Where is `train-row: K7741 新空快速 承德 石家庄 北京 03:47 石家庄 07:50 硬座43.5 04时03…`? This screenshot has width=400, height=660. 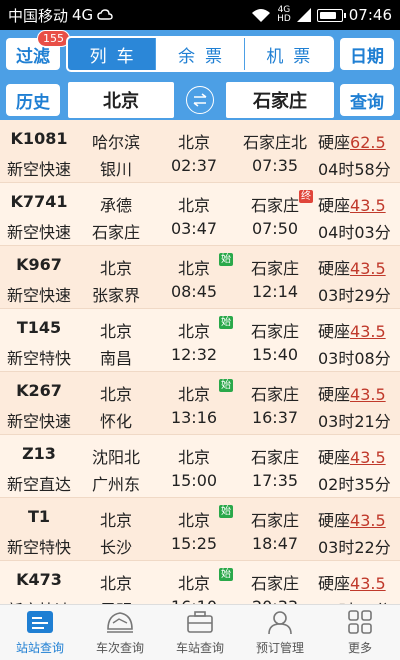 train-row: K7741 新空快速 承德 石家庄 北京 03:47 石家庄 07:50 硬座43.5 04时03… is located at coordinates (200, 214).